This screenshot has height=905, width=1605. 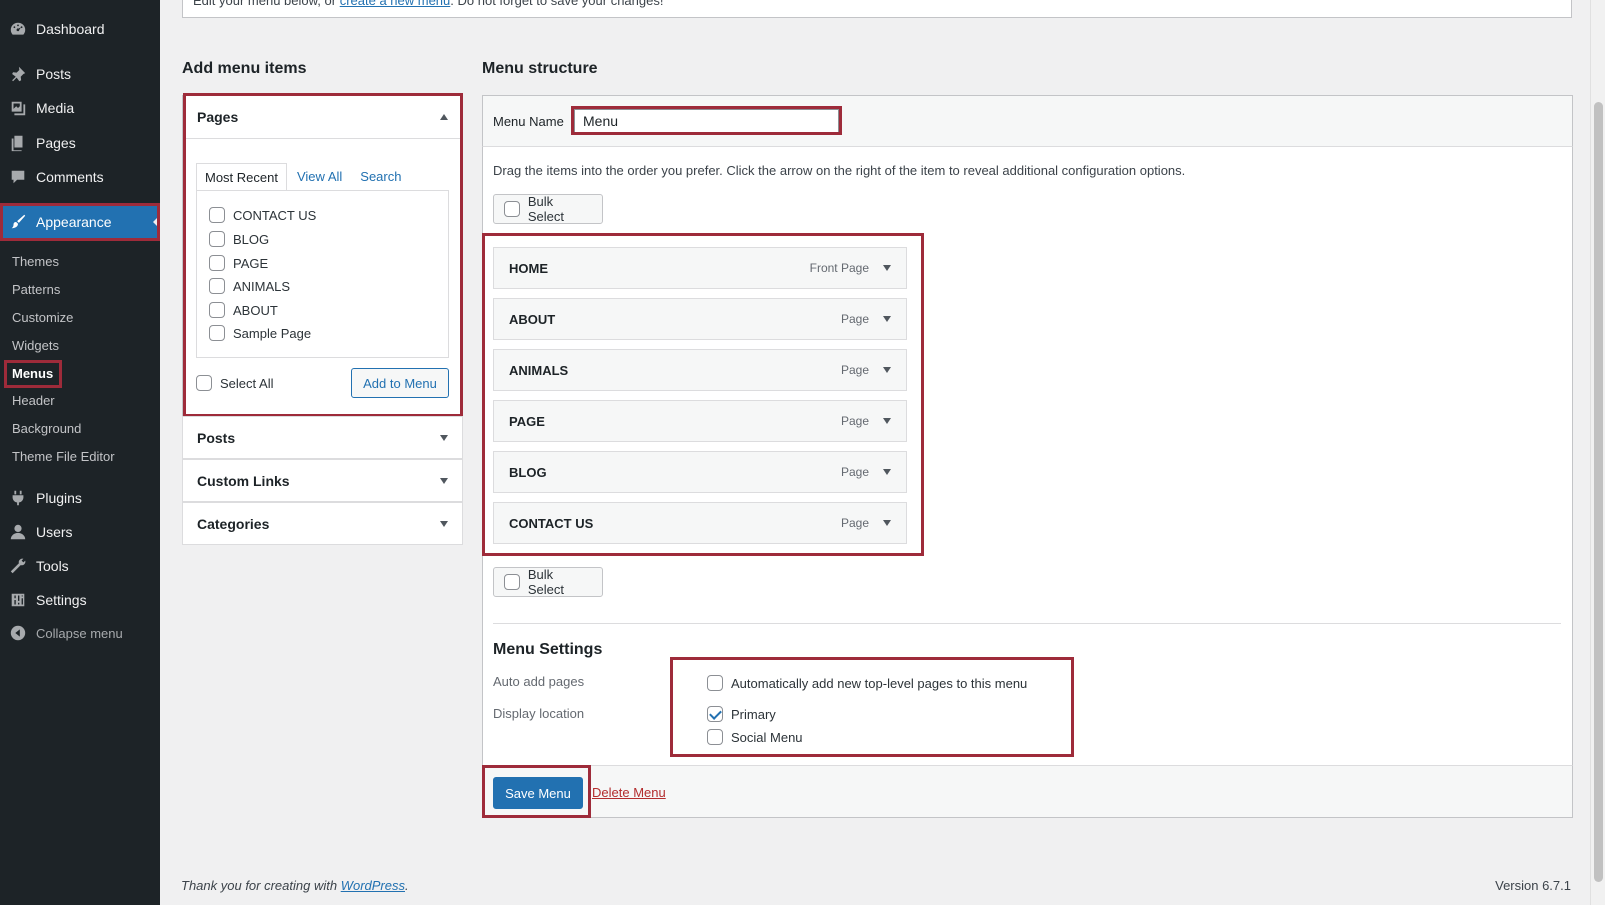 What do you see at coordinates (548, 582) in the screenshot?
I see `bulk-select-bottom-button: Bulk Select` at bounding box center [548, 582].